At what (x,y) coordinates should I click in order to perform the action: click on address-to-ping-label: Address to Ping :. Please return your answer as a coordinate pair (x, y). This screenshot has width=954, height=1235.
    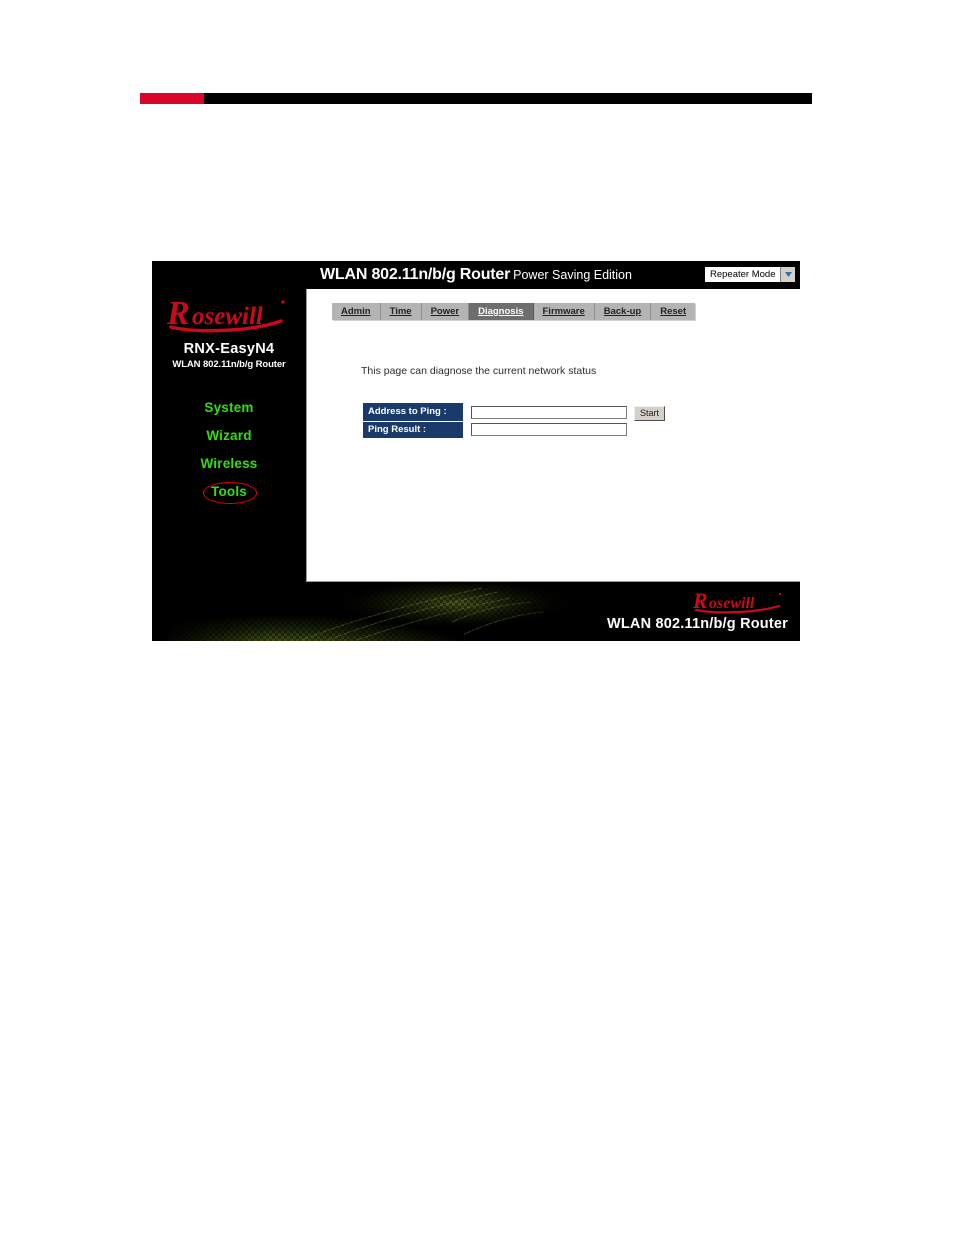
    Looking at the image, I should click on (413, 412).